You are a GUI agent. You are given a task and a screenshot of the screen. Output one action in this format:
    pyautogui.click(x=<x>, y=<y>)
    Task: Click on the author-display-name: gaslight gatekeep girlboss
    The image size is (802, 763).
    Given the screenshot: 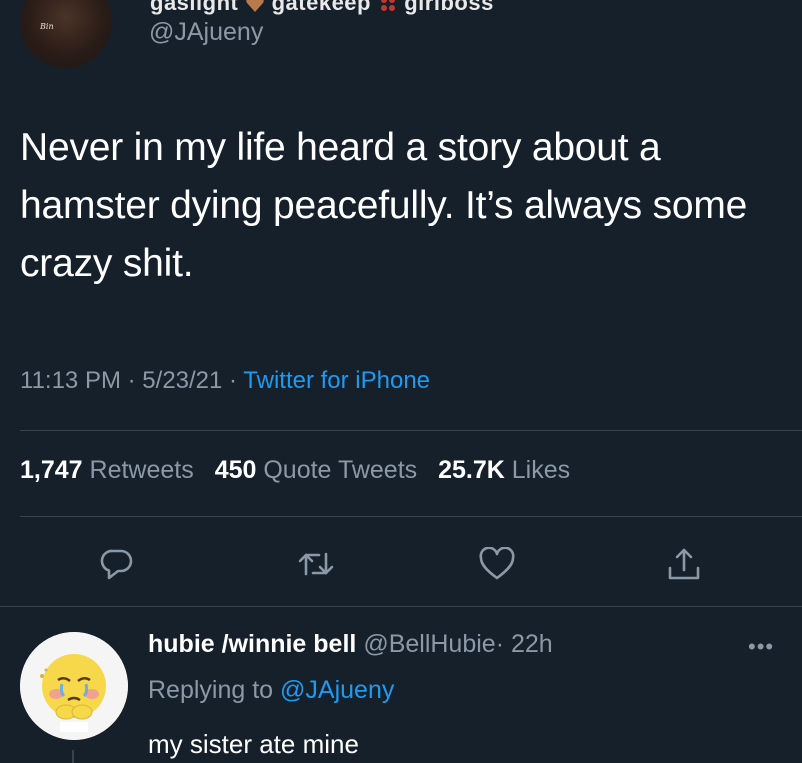 What is the action you would take?
    pyautogui.click(x=322, y=8)
    